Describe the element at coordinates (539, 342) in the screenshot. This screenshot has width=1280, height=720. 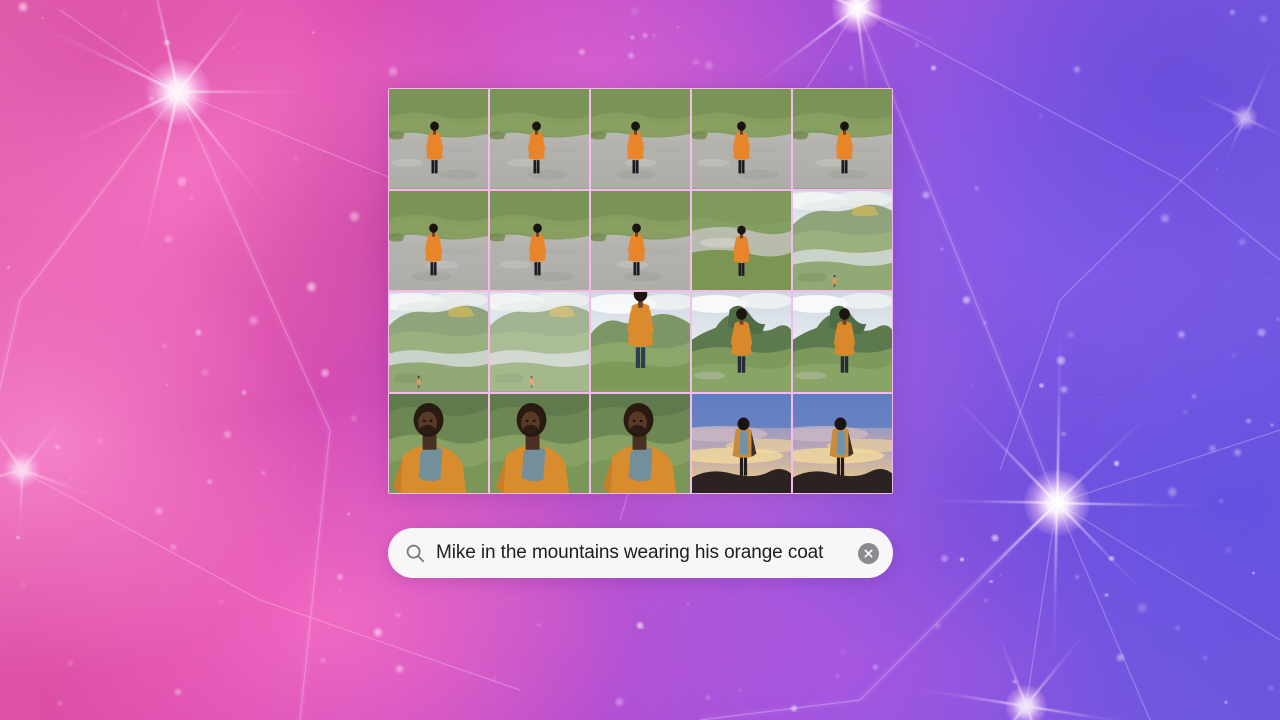
I see `result-image-r3c2` at that location.